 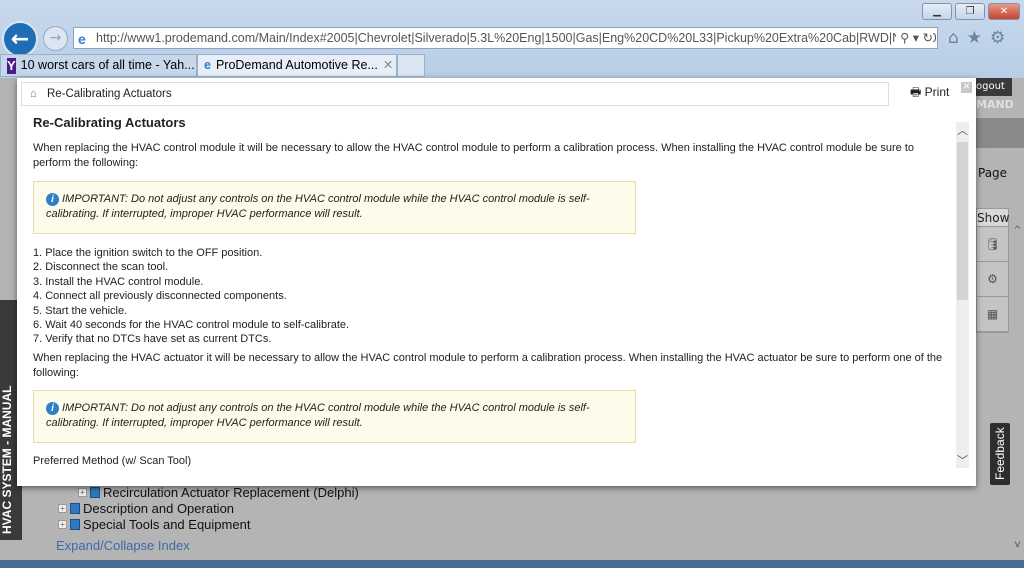 What do you see at coordinates (962, 460) in the screenshot?
I see `scroll-down-icon: ﹀` at bounding box center [962, 460].